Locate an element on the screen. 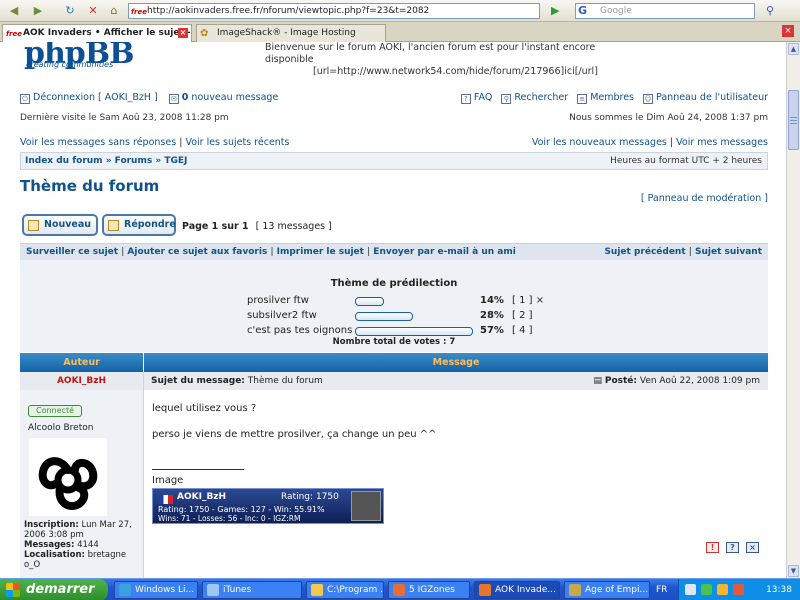  scroll-up-icon: ▲ is located at coordinates (793, 49).